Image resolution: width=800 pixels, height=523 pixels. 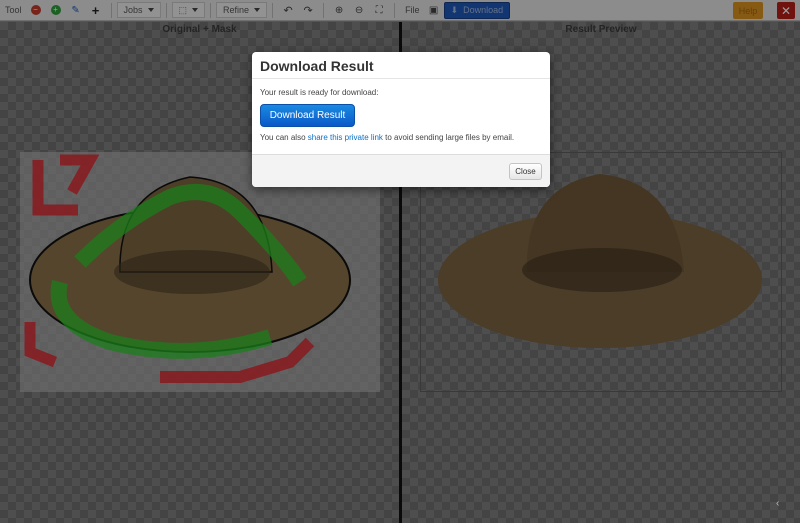 I want to click on close-button: Close, so click(x=525, y=171).